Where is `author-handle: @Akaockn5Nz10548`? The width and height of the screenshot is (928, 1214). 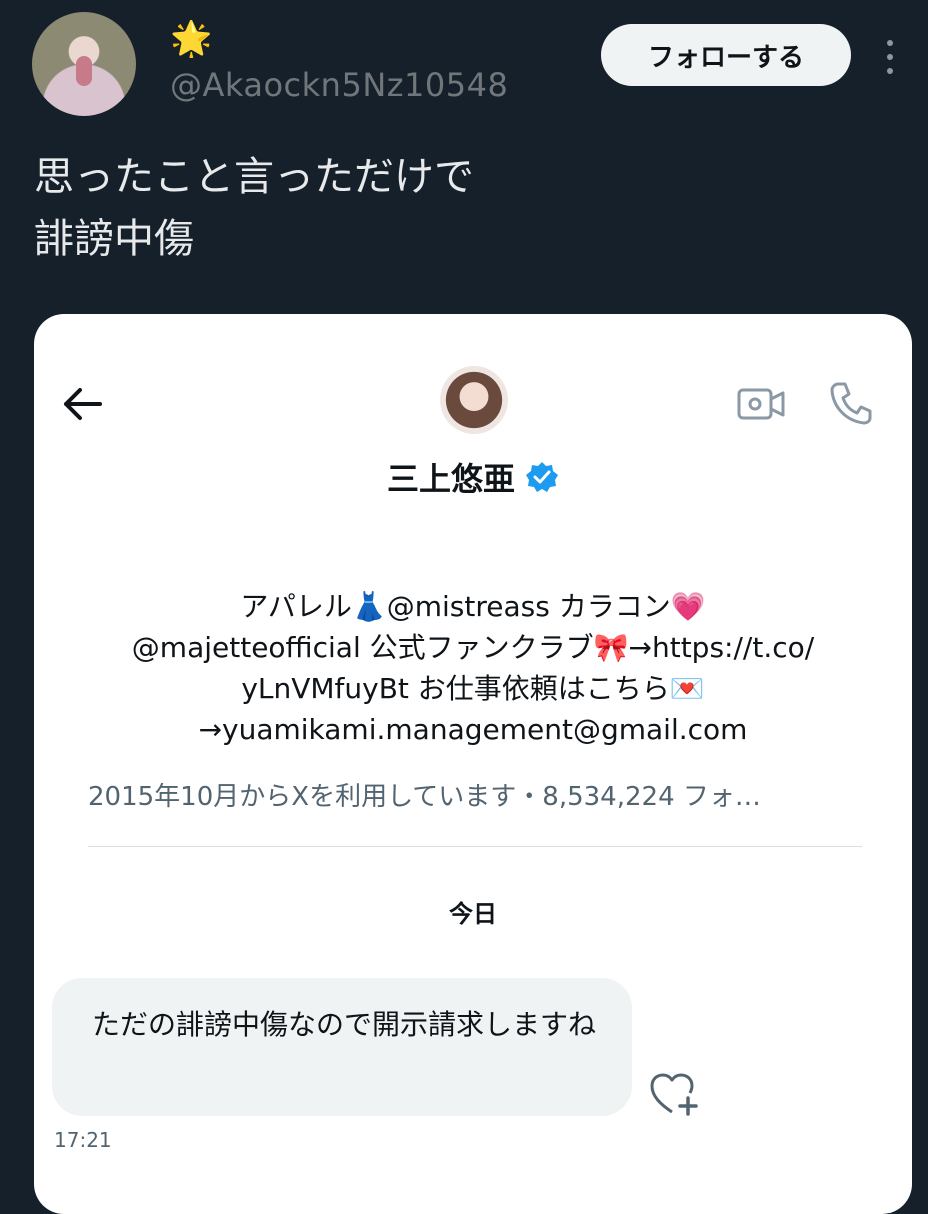 author-handle: @Akaockn5Nz10548 is located at coordinates (339, 85).